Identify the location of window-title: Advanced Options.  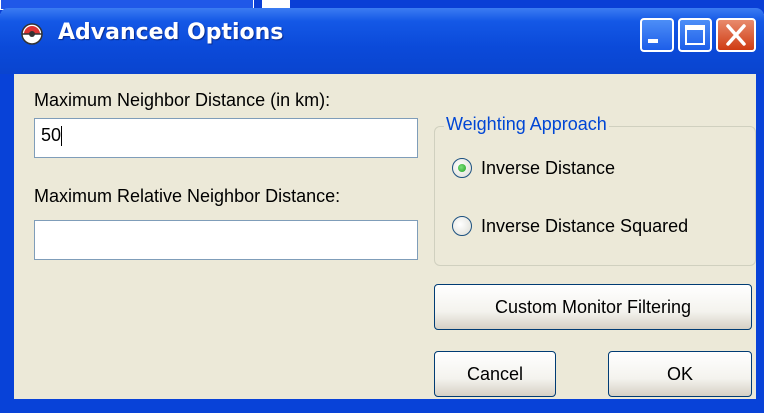
(171, 32).